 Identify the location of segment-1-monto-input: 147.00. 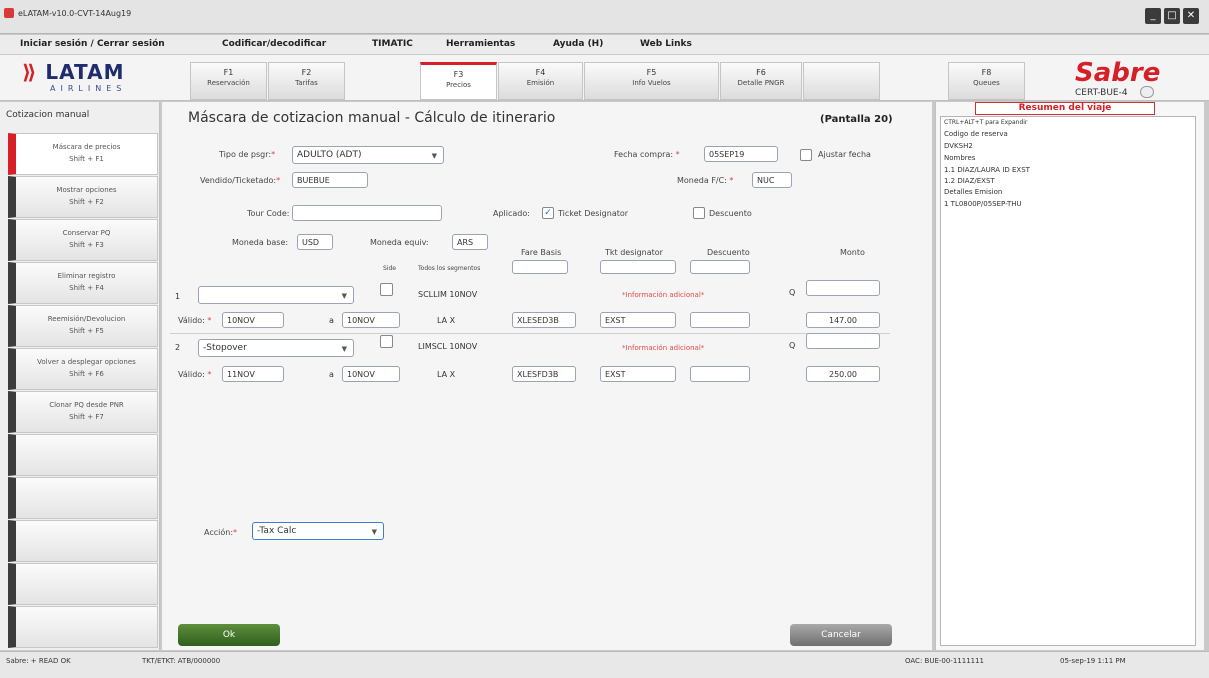
(843, 320).